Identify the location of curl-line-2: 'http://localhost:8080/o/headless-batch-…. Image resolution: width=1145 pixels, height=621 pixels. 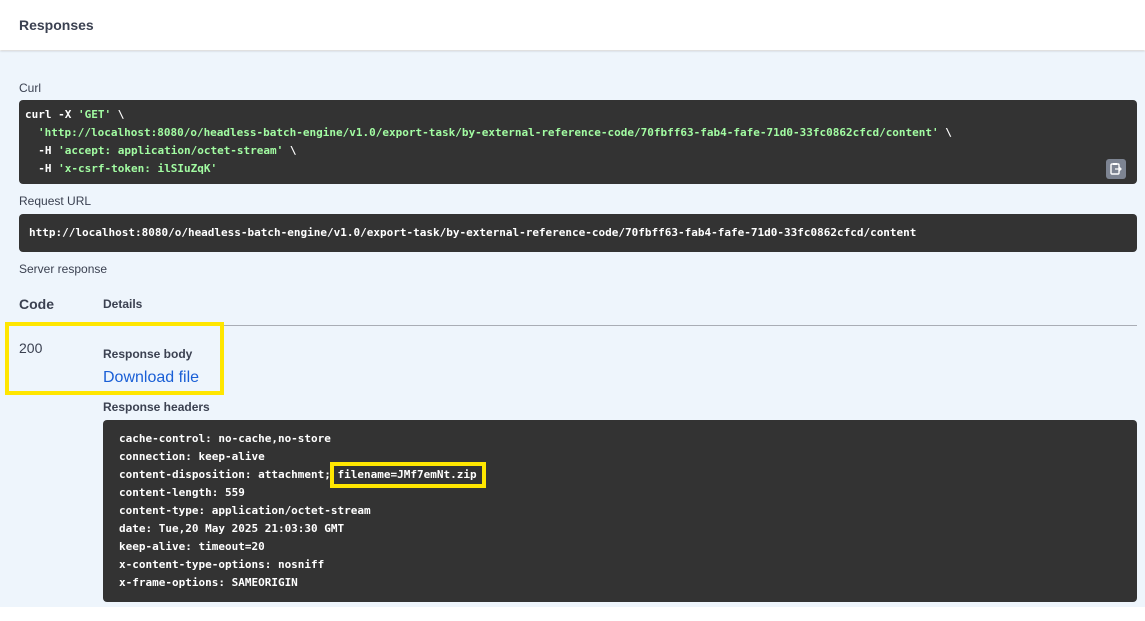
(495, 132).